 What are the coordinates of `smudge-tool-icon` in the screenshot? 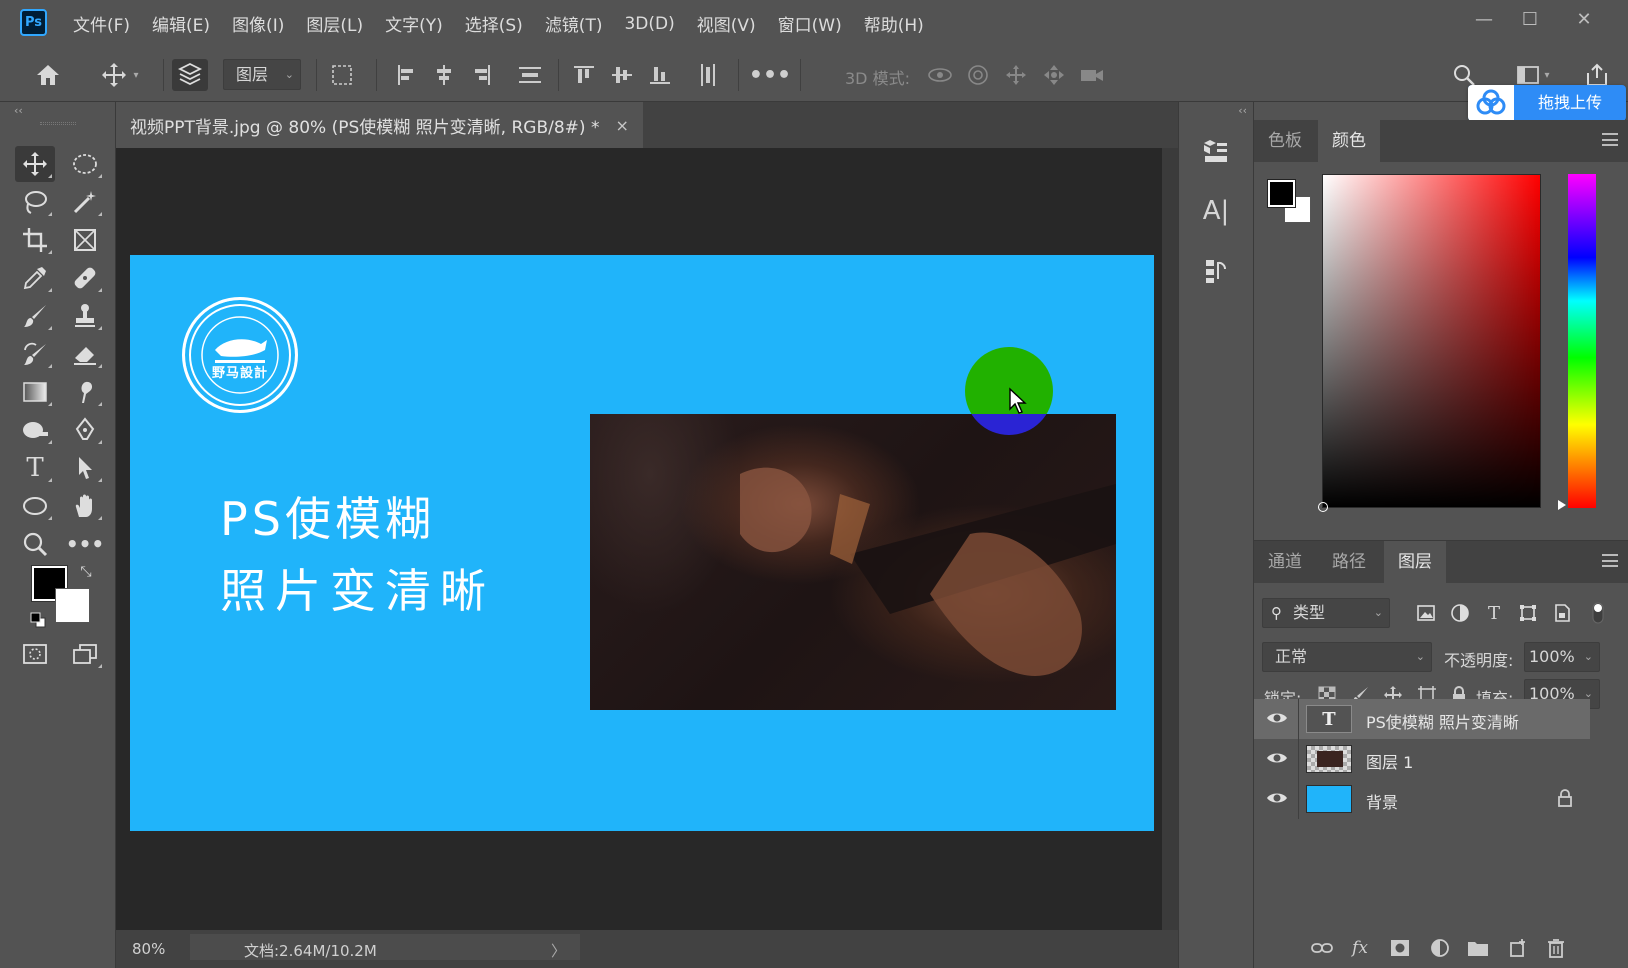 It's located at (85, 392).